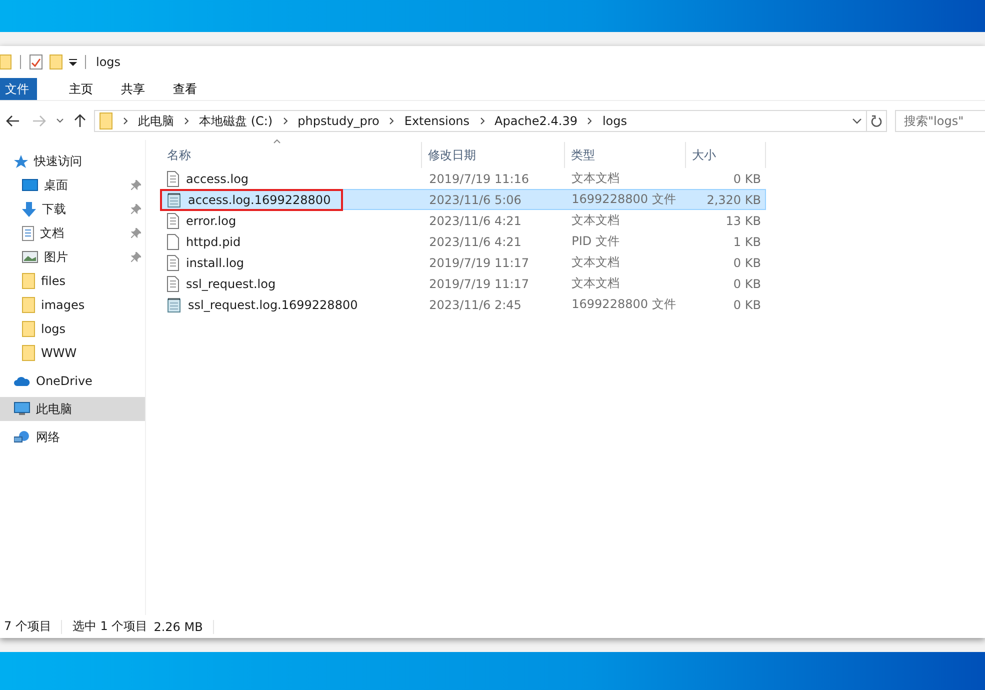 Image resolution: width=985 pixels, height=690 pixels. I want to click on column-header: 名称, so click(291, 155).